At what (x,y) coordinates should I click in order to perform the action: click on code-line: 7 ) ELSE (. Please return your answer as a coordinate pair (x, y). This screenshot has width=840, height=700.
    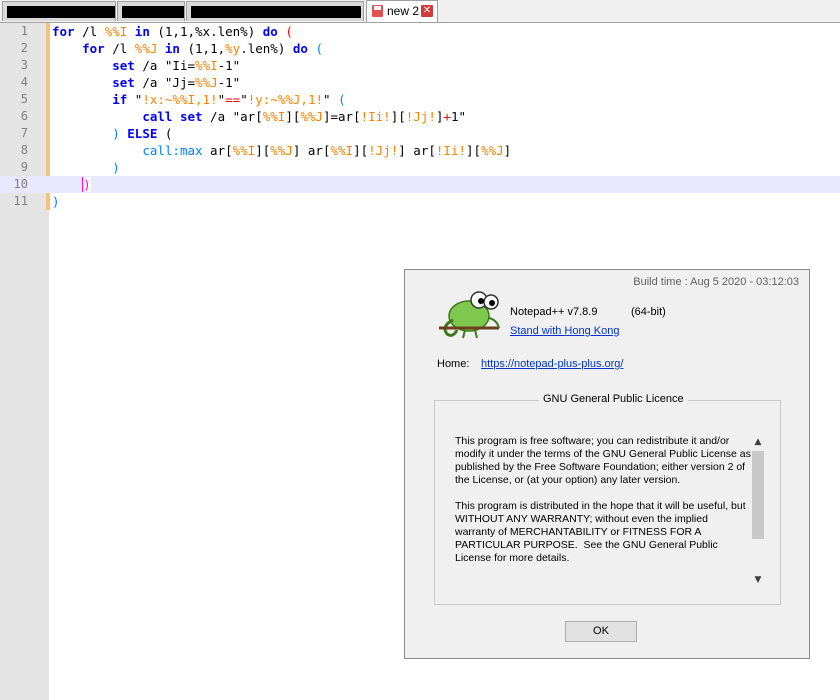
    Looking at the image, I should click on (420, 133).